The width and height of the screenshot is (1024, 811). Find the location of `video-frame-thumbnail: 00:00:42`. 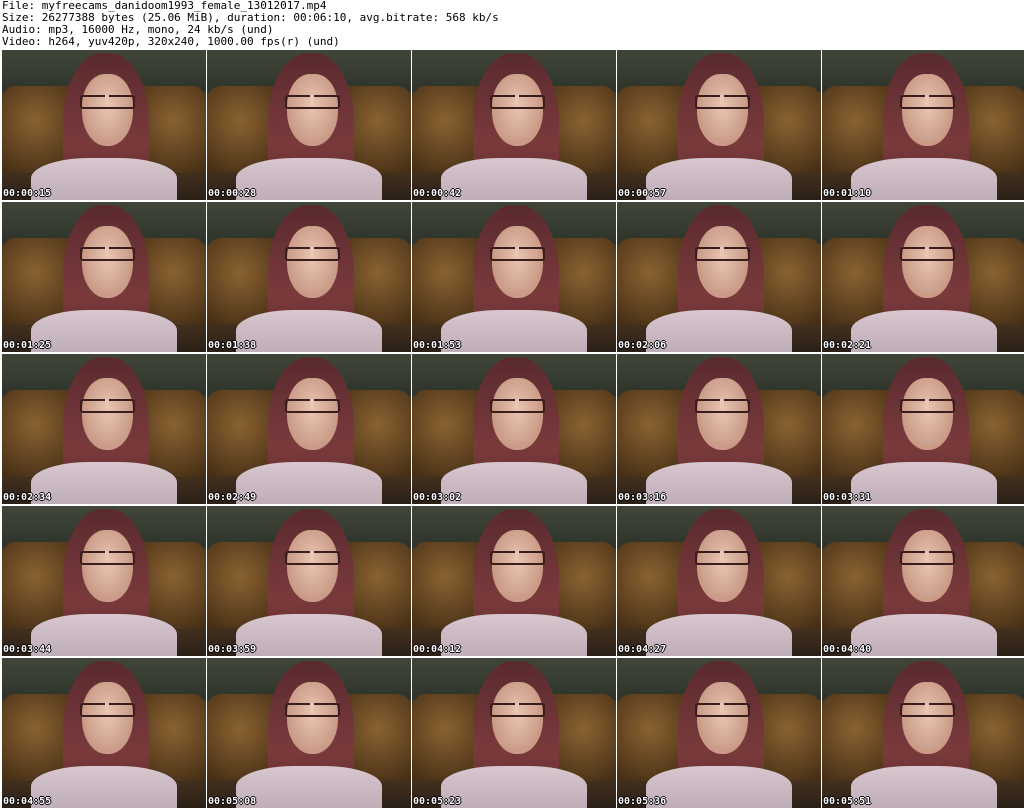

video-frame-thumbnail: 00:00:42 is located at coordinates (514, 125).